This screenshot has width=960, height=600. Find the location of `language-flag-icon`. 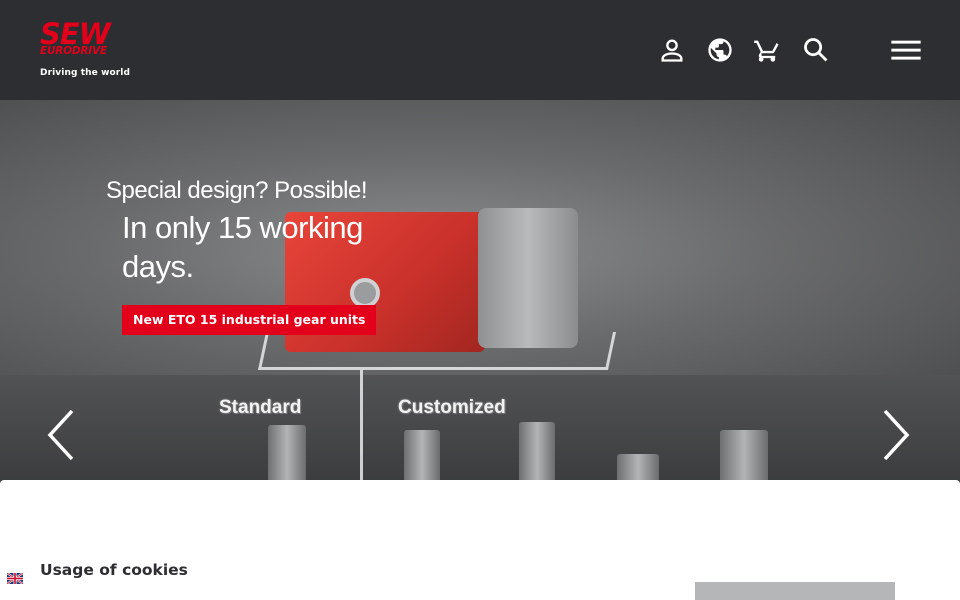

language-flag-icon is located at coordinates (15, 578).